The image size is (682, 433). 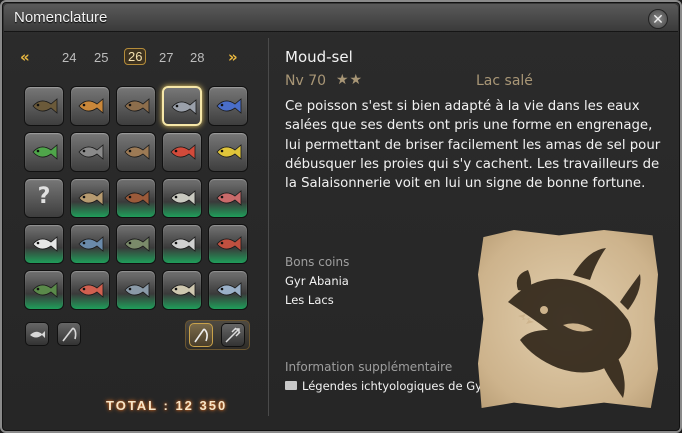 What do you see at coordinates (317, 262) in the screenshot?
I see `fishing-spots-label: Bons coins` at bounding box center [317, 262].